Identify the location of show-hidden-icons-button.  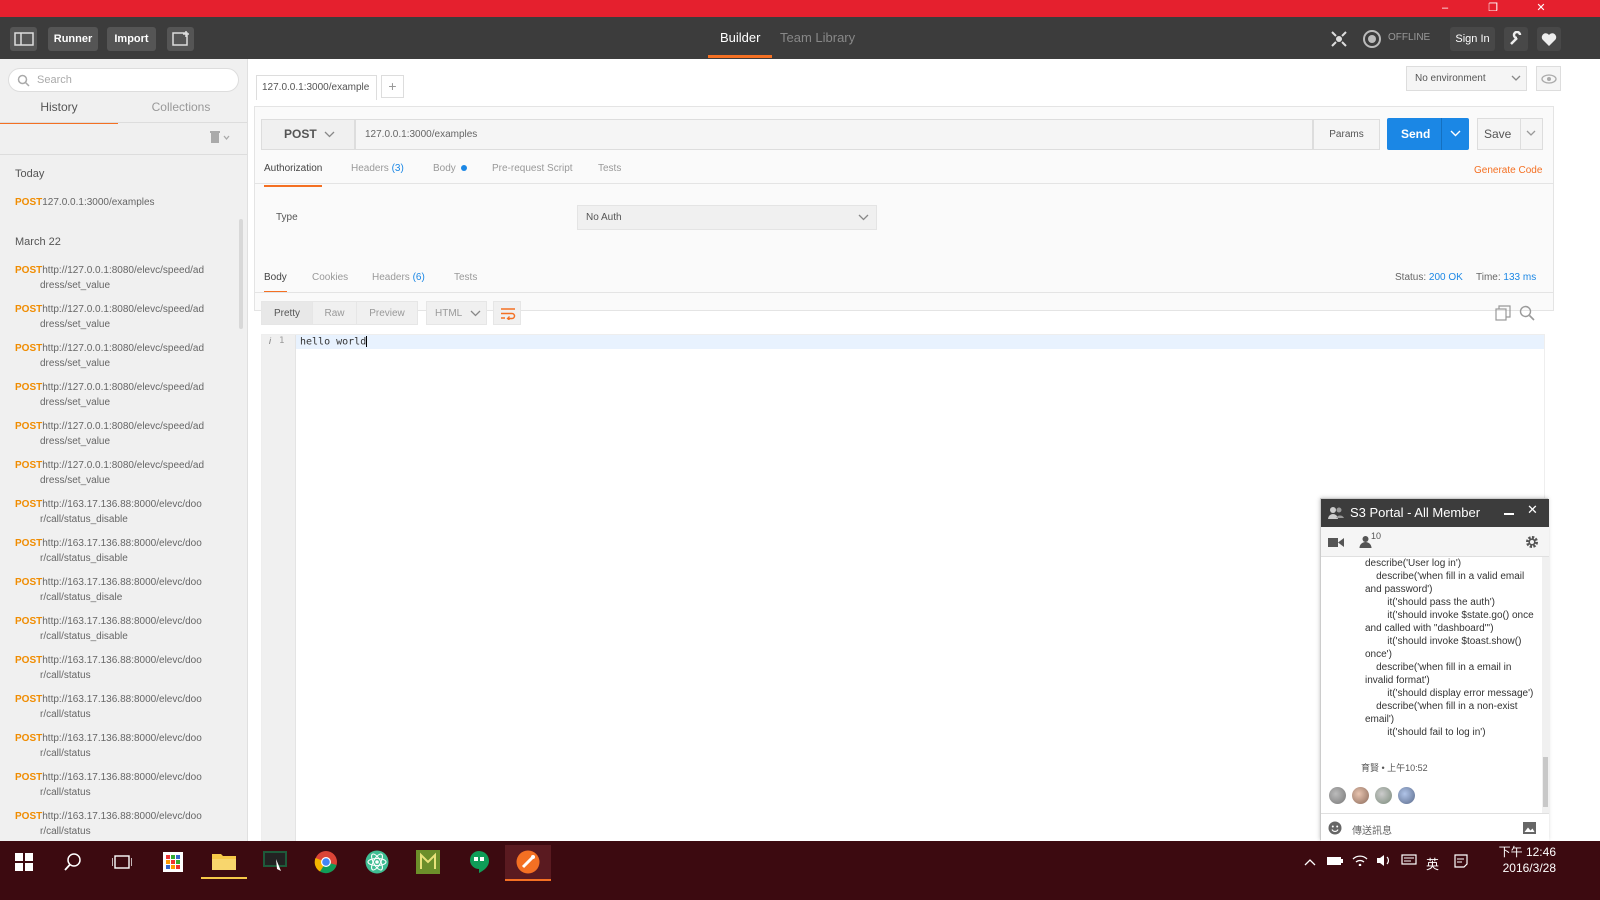
(1310, 861).